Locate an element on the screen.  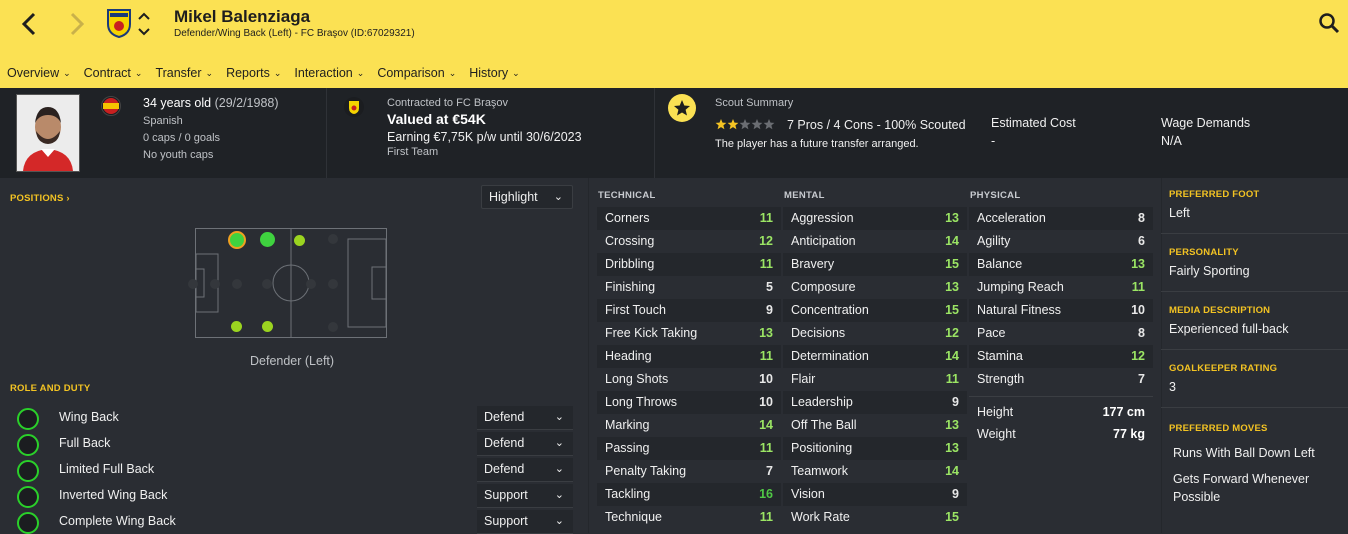
position-dot-competent is located at coordinates (236, 326).